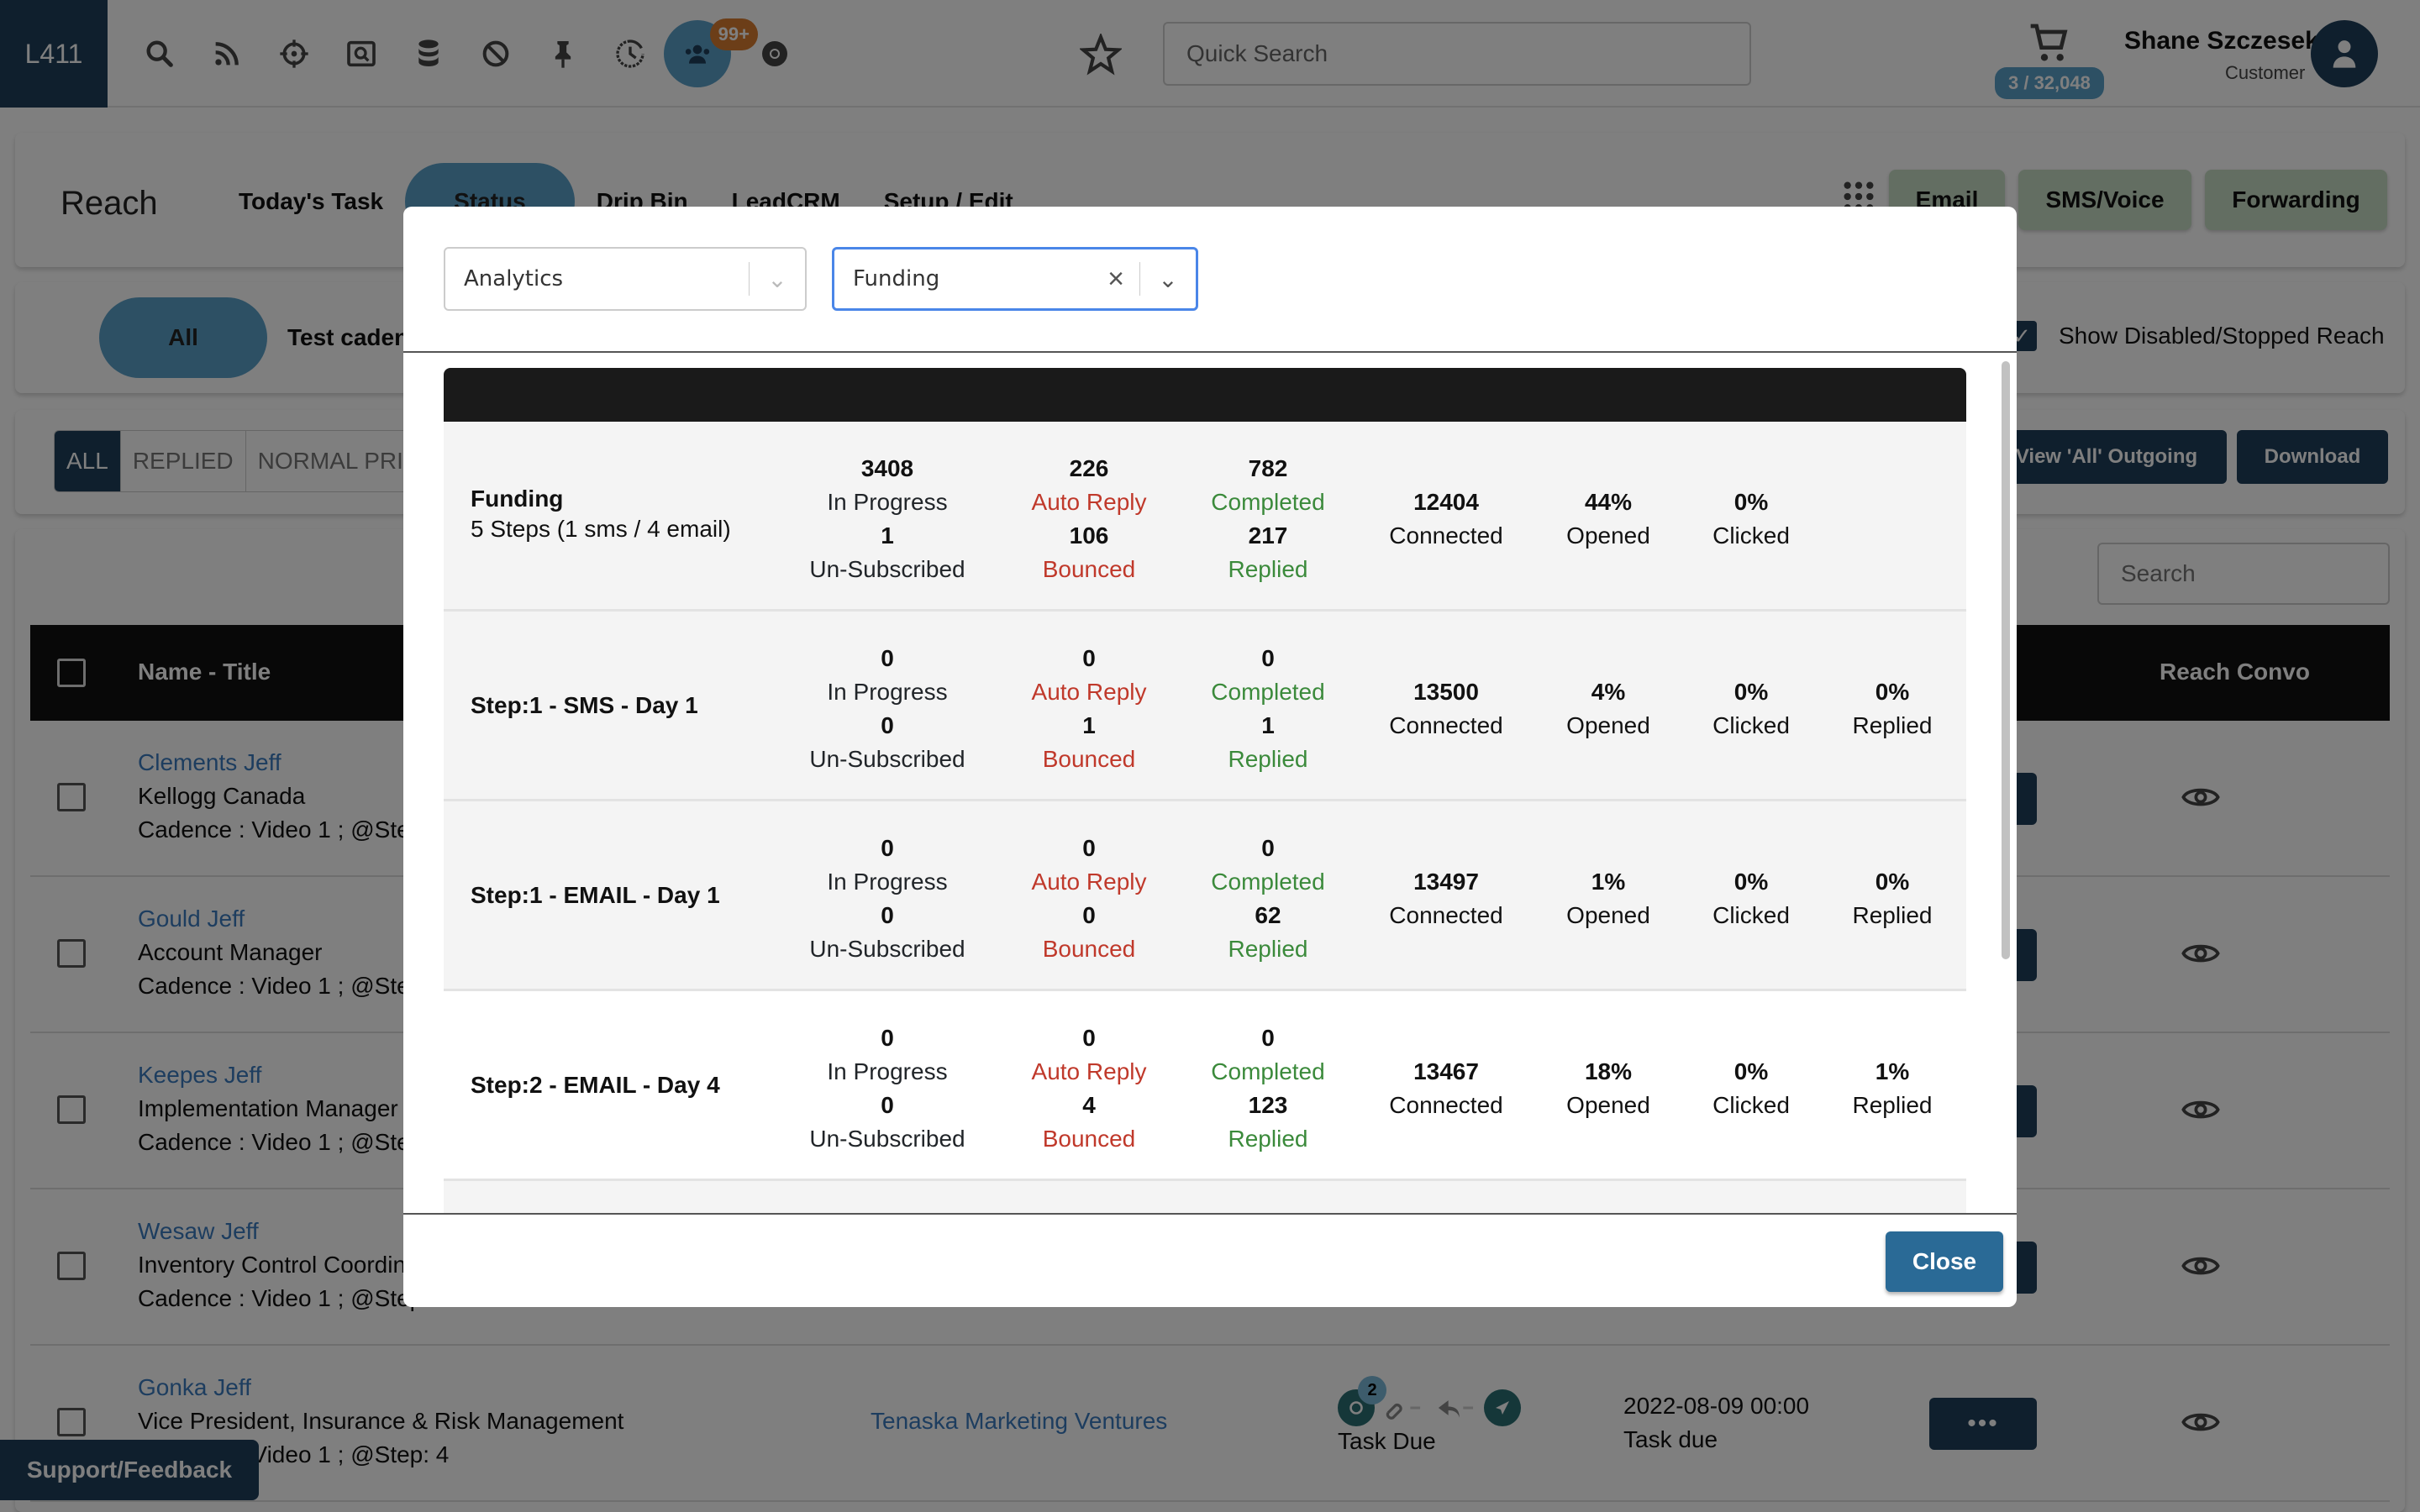  Describe the element at coordinates (1210, 1260) in the screenshot. I see `modal-footer: Close` at that location.